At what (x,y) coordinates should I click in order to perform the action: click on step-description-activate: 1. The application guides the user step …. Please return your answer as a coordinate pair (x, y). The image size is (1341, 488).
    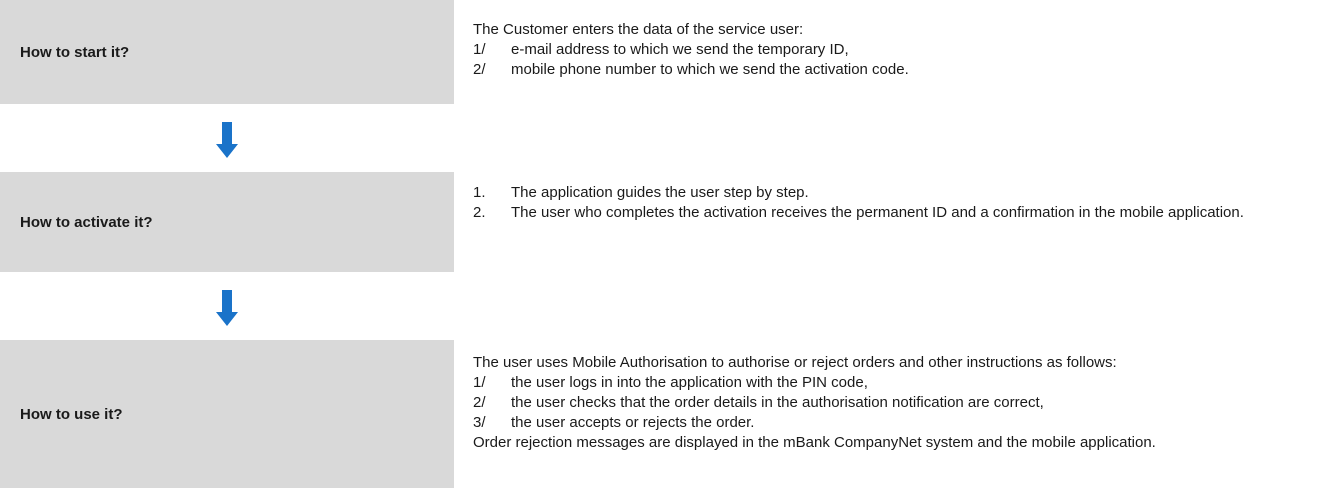
    Looking at the image, I should click on (907, 203).